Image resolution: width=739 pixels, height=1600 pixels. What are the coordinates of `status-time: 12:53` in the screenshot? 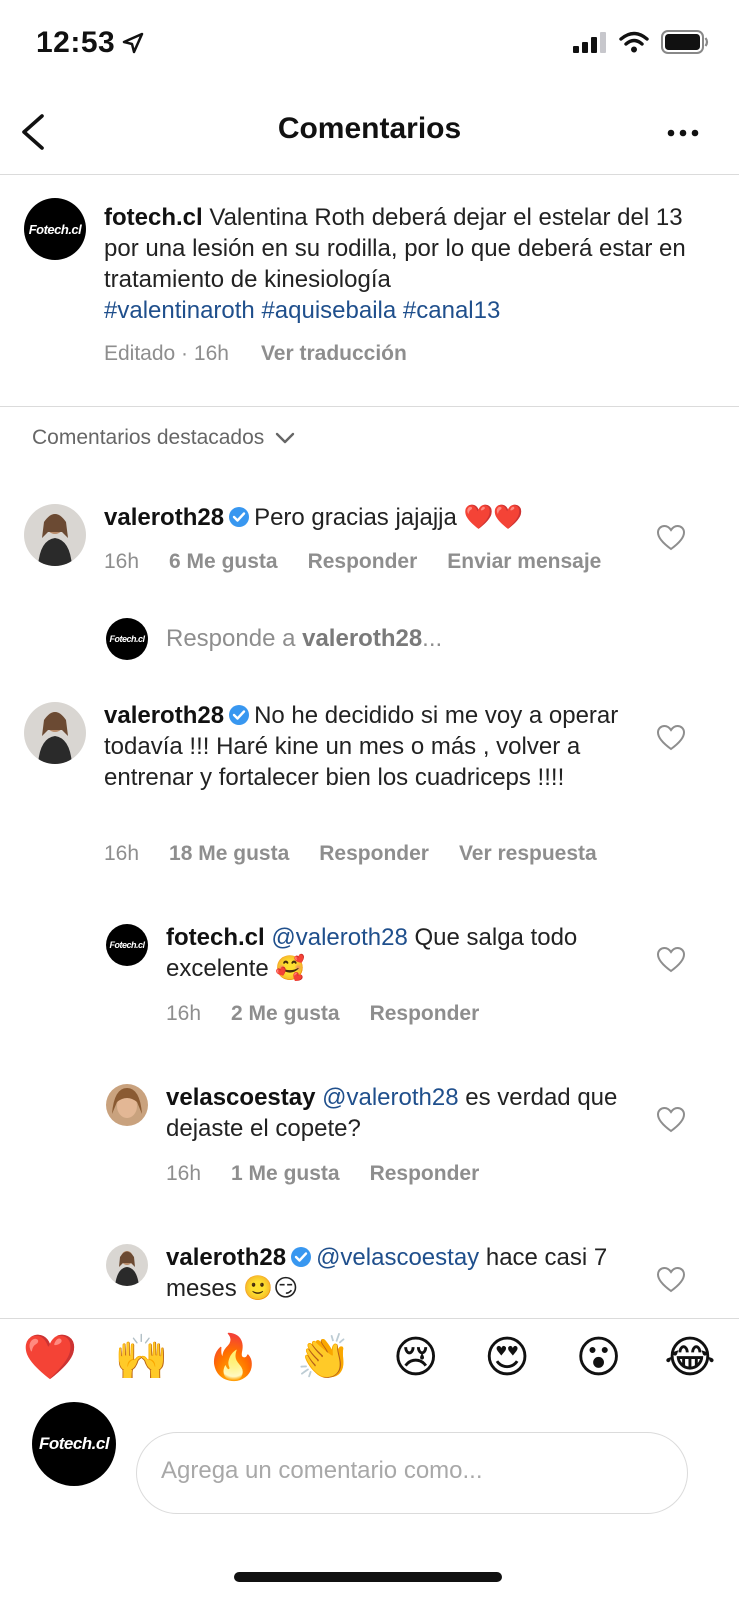 It's located at (76, 42).